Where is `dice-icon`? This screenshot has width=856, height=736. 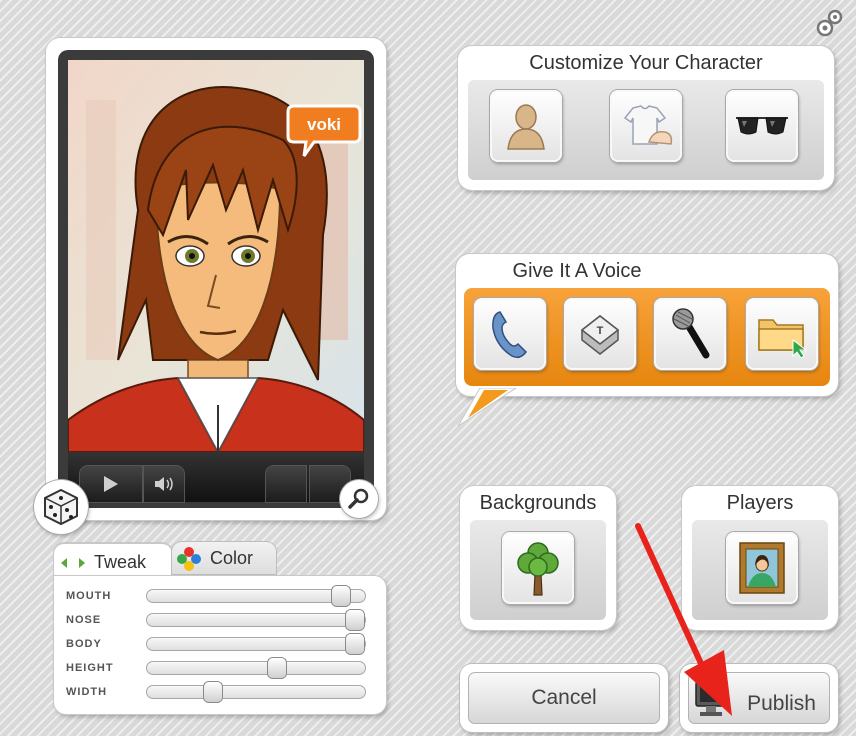
dice-icon is located at coordinates (61, 507).